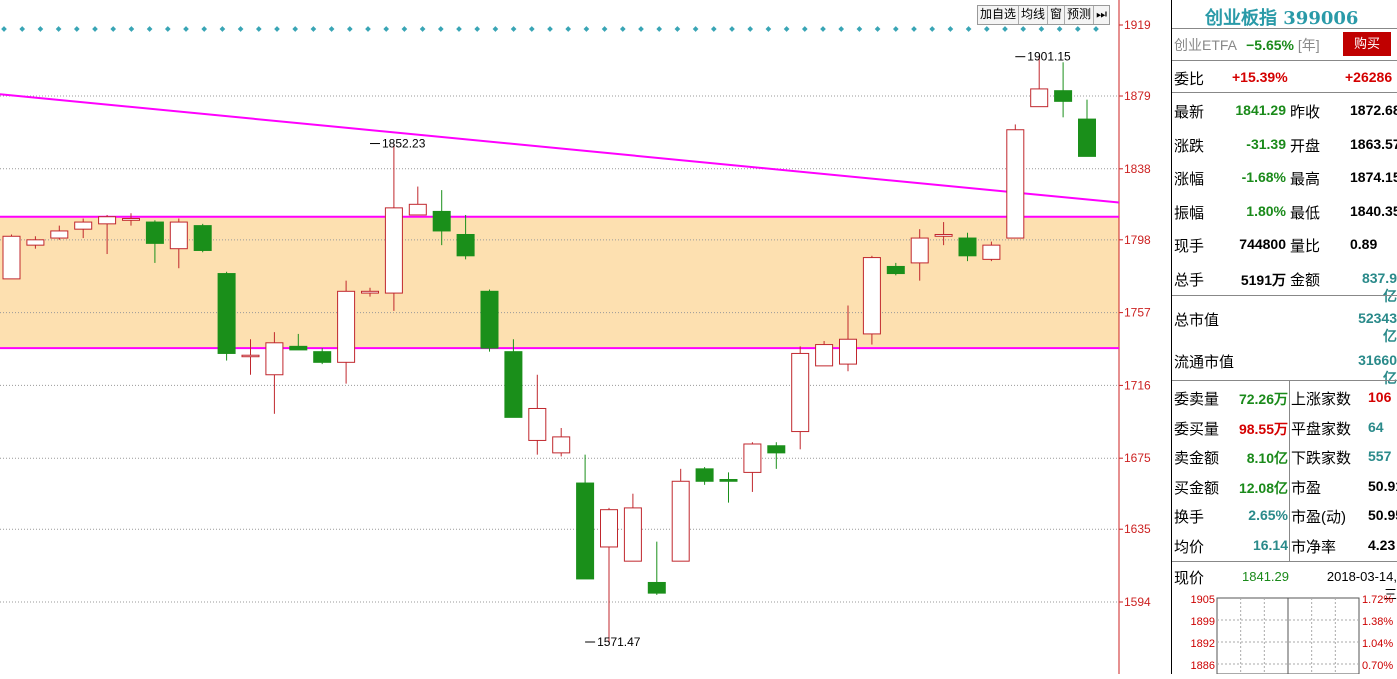 The image size is (1397, 679). I want to click on add-watchlist-button: 加自选, so click(999, 15).